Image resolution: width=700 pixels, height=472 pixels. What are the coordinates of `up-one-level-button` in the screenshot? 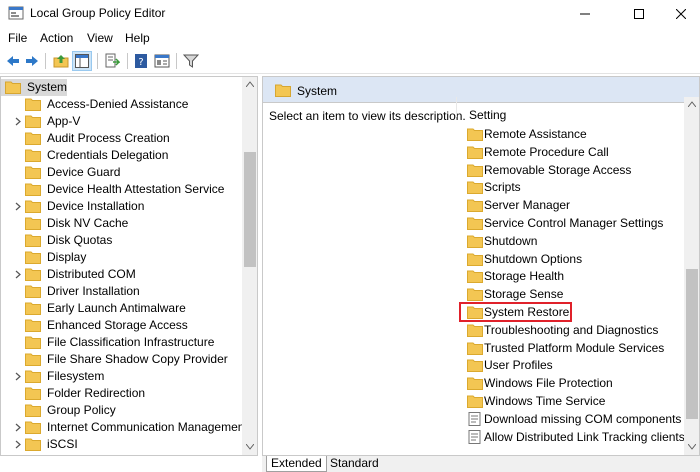 It's located at (61, 61).